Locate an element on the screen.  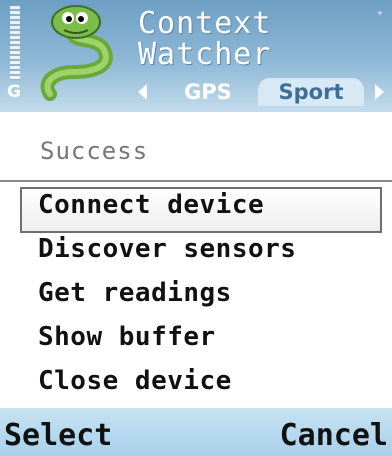
app-title: Context Watcher is located at coordinates (204, 39).